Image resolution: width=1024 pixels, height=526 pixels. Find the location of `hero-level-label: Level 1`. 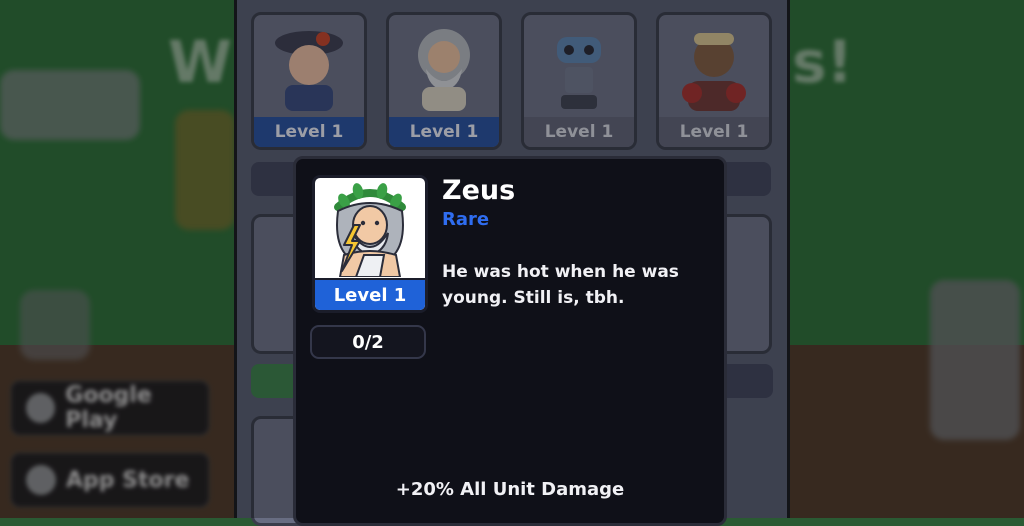

hero-level-label: Level 1 is located at coordinates (370, 294).